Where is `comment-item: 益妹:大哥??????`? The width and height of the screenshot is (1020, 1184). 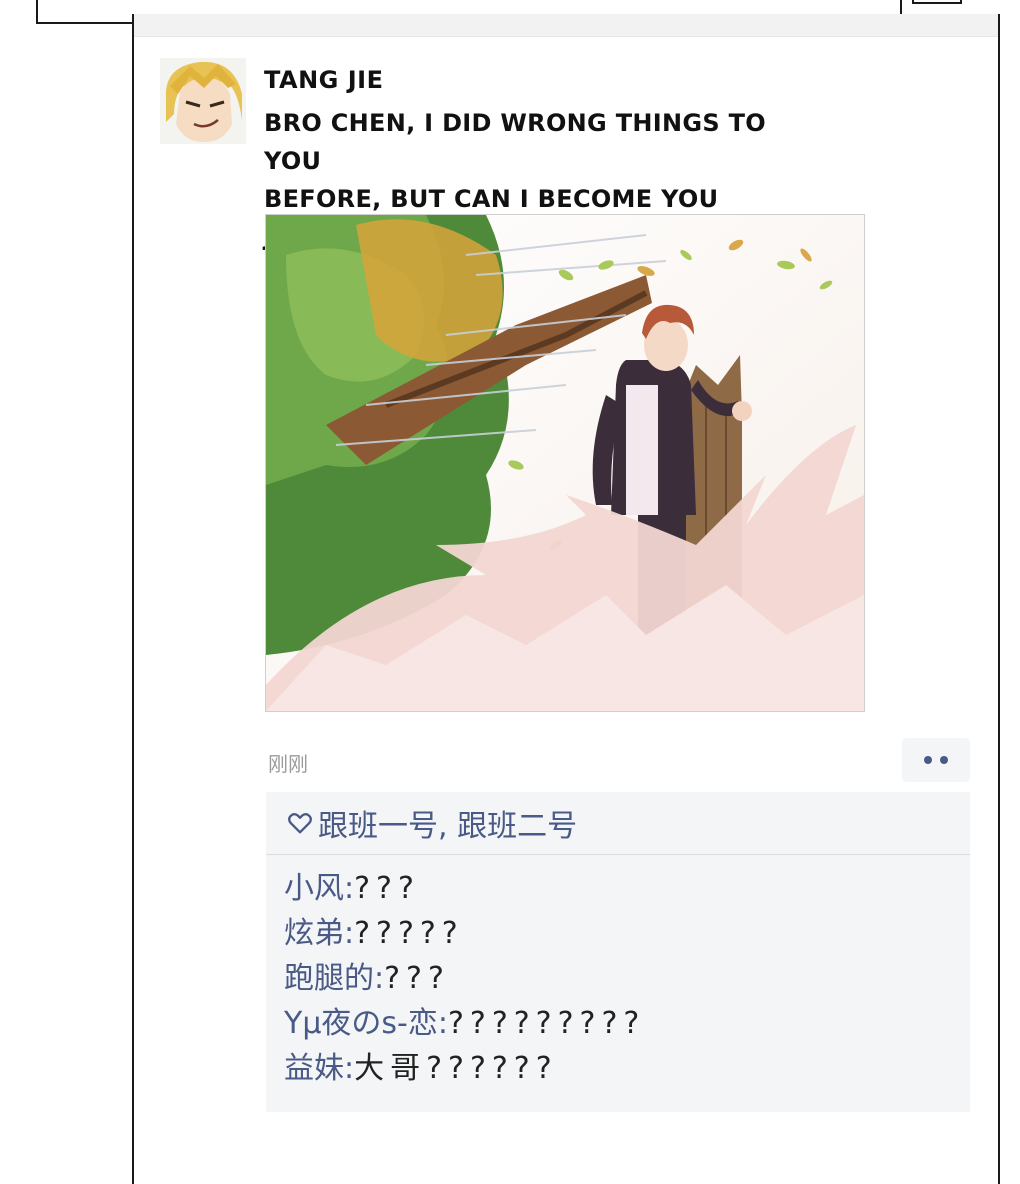 comment-item: 益妹:大哥?????? is located at coordinates (624, 1068).